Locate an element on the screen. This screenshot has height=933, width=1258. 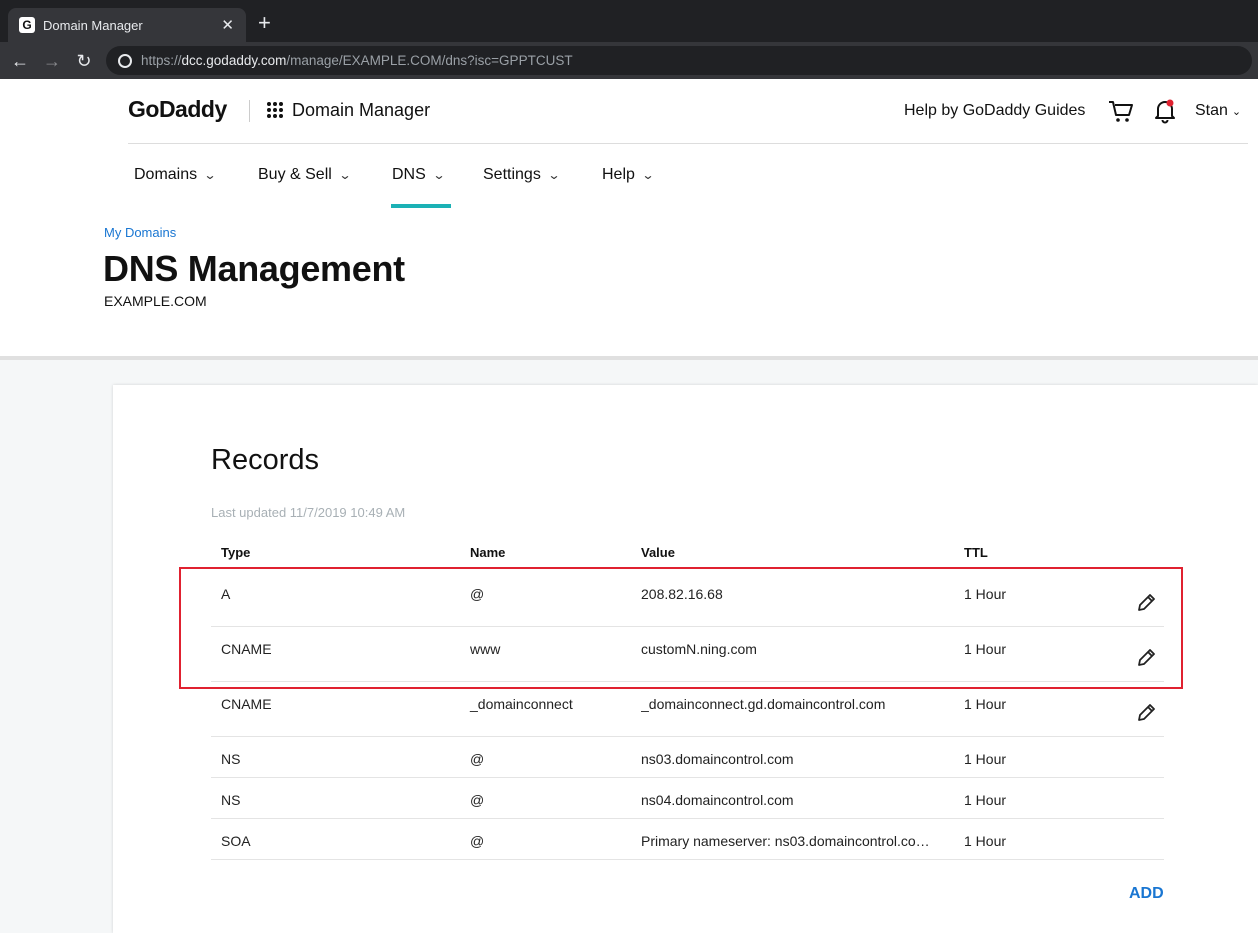
table-row: A @ 208.82.16.68 1 Hour is located at coordinates (687, 599).